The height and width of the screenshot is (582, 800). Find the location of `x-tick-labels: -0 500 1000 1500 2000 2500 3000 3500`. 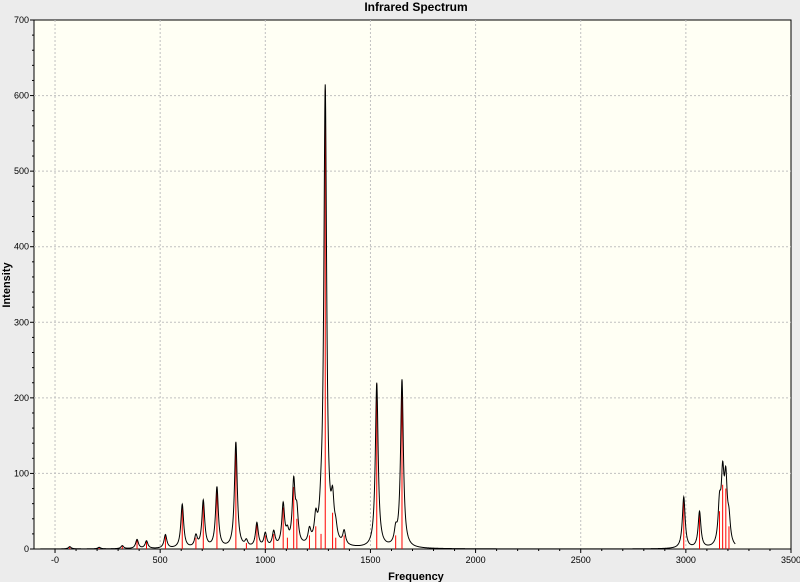

x-tick-labels: -0 500 1000 1500 2000 2500 3000 3500 is located at coordinates (425, 560).